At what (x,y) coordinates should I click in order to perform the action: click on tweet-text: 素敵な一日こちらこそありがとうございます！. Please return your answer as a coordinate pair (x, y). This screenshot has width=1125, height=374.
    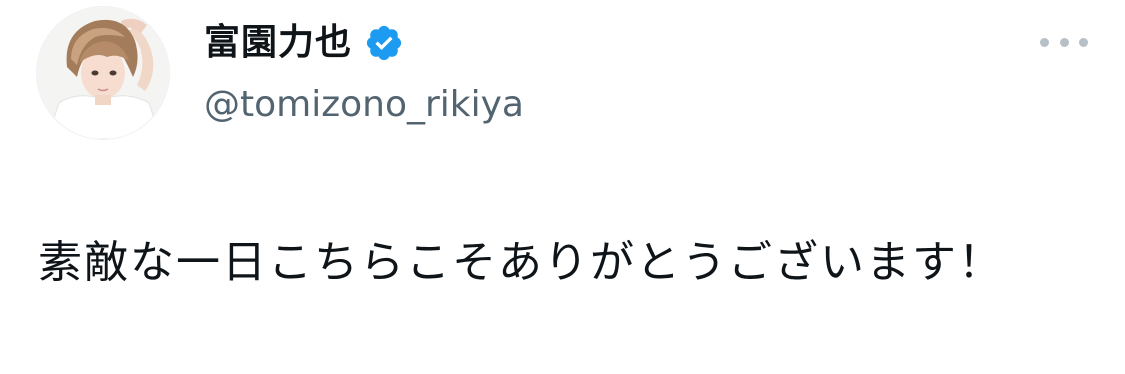
    Looking at the image, I should click on (521, 262).